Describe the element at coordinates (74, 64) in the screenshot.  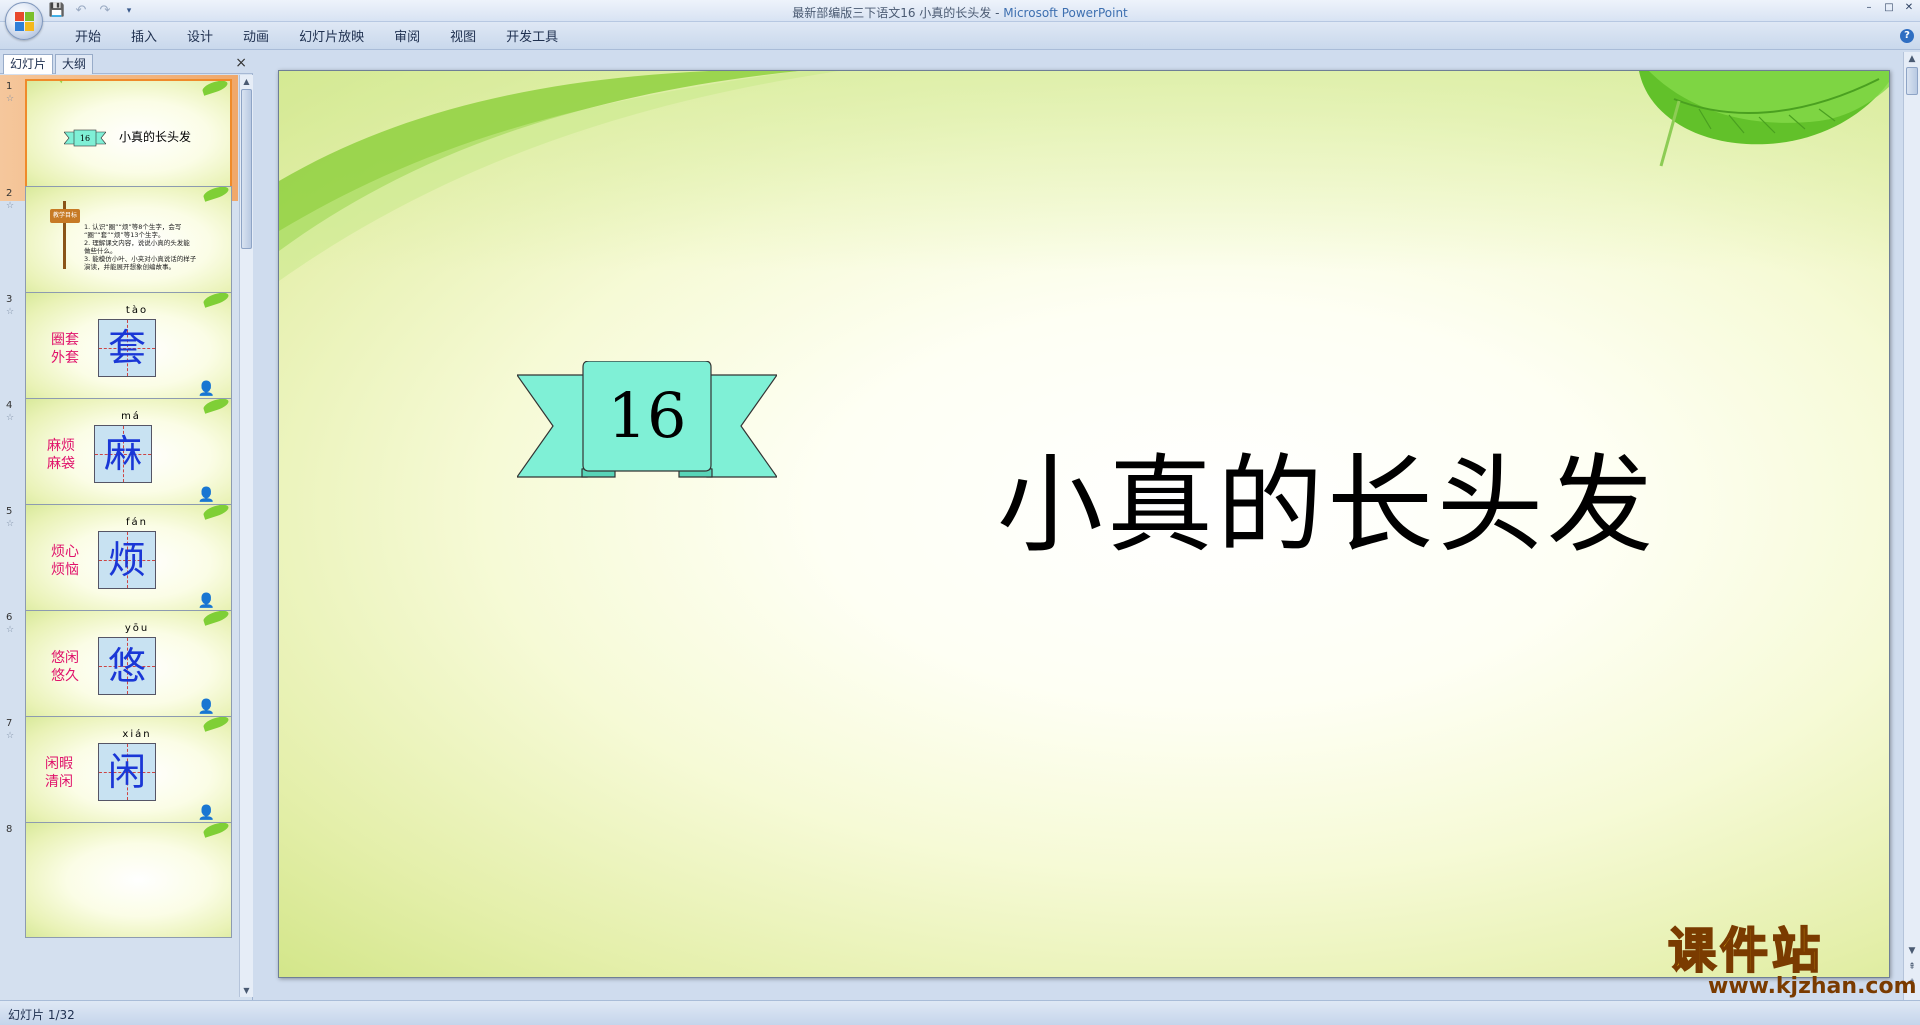
I see `tab-outline: 大纲` at that location.